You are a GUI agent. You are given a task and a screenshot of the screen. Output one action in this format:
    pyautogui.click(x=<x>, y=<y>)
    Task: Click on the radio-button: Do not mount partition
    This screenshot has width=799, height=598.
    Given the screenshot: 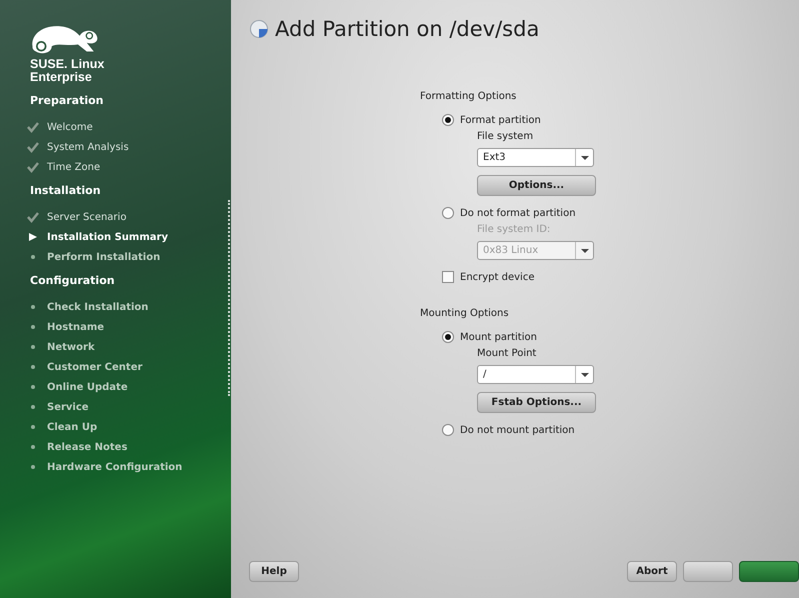 What is the action you would take?
    pyautogui.click(x=508, y=430)
    